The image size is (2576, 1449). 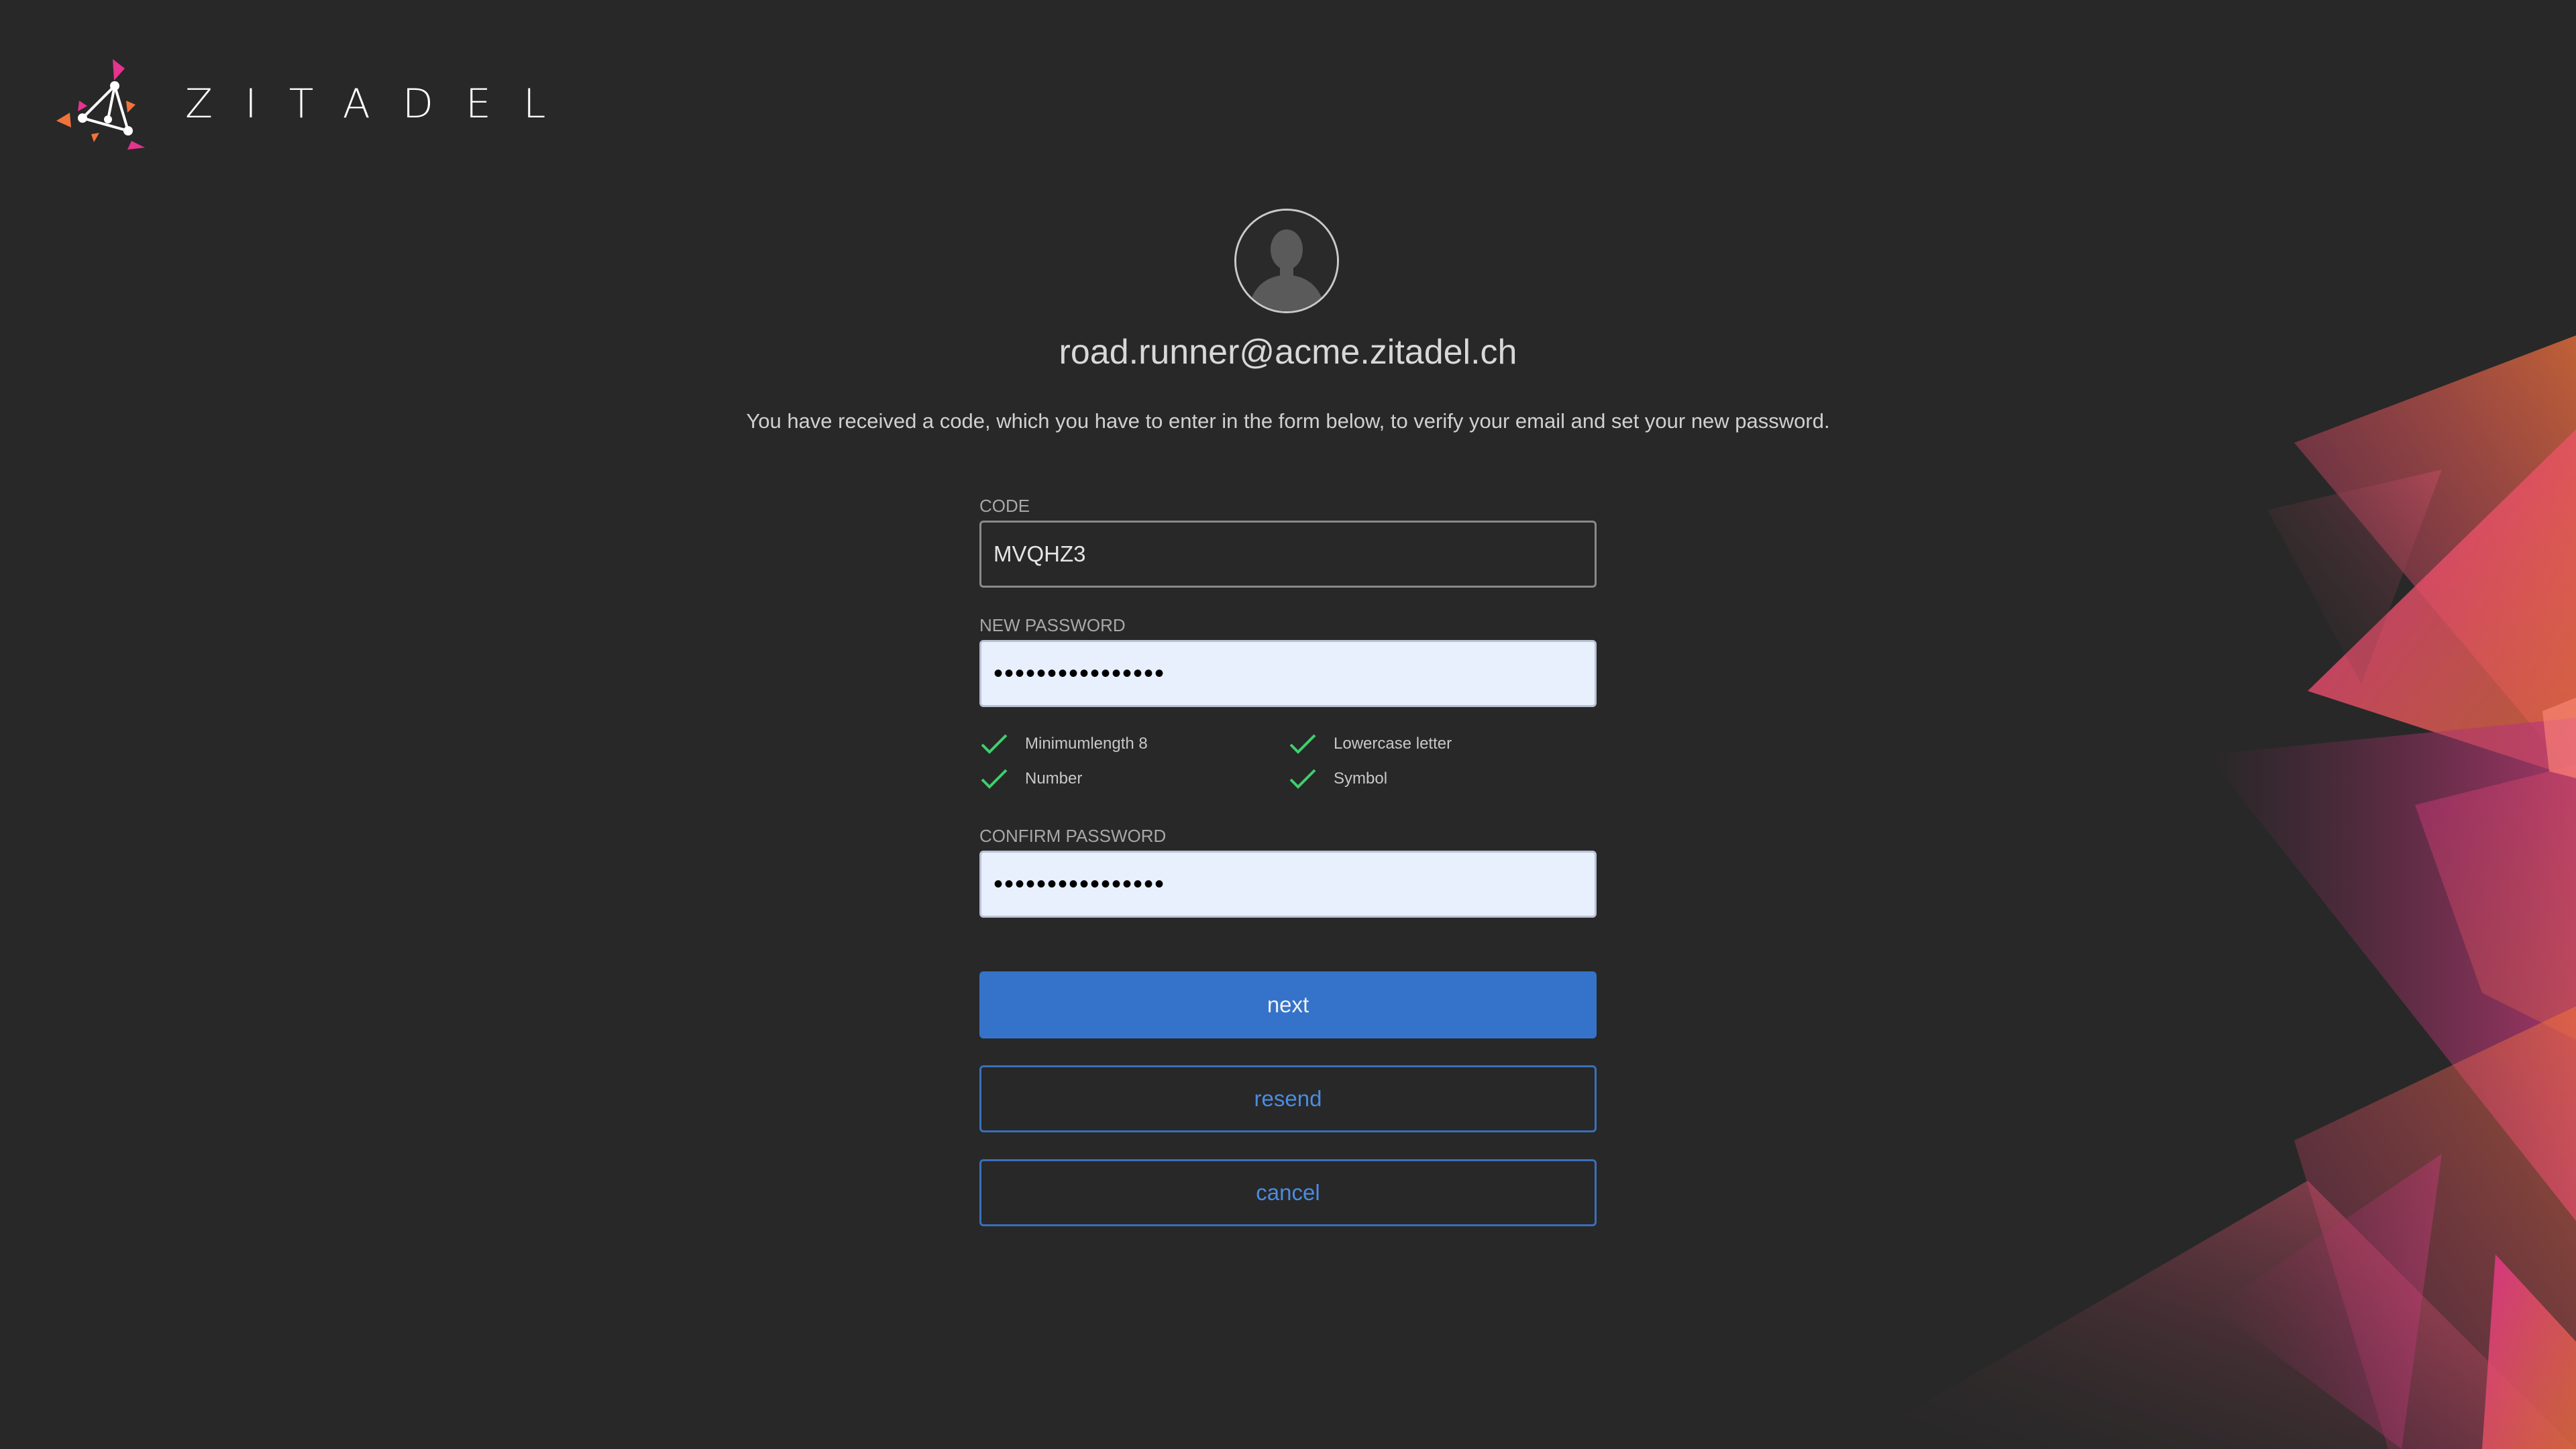 What do you see at coordinates (1052, 625) in the screenshot?
I see `new-password-label: NEW PASSWORD` at bounding box center [1052, 625].